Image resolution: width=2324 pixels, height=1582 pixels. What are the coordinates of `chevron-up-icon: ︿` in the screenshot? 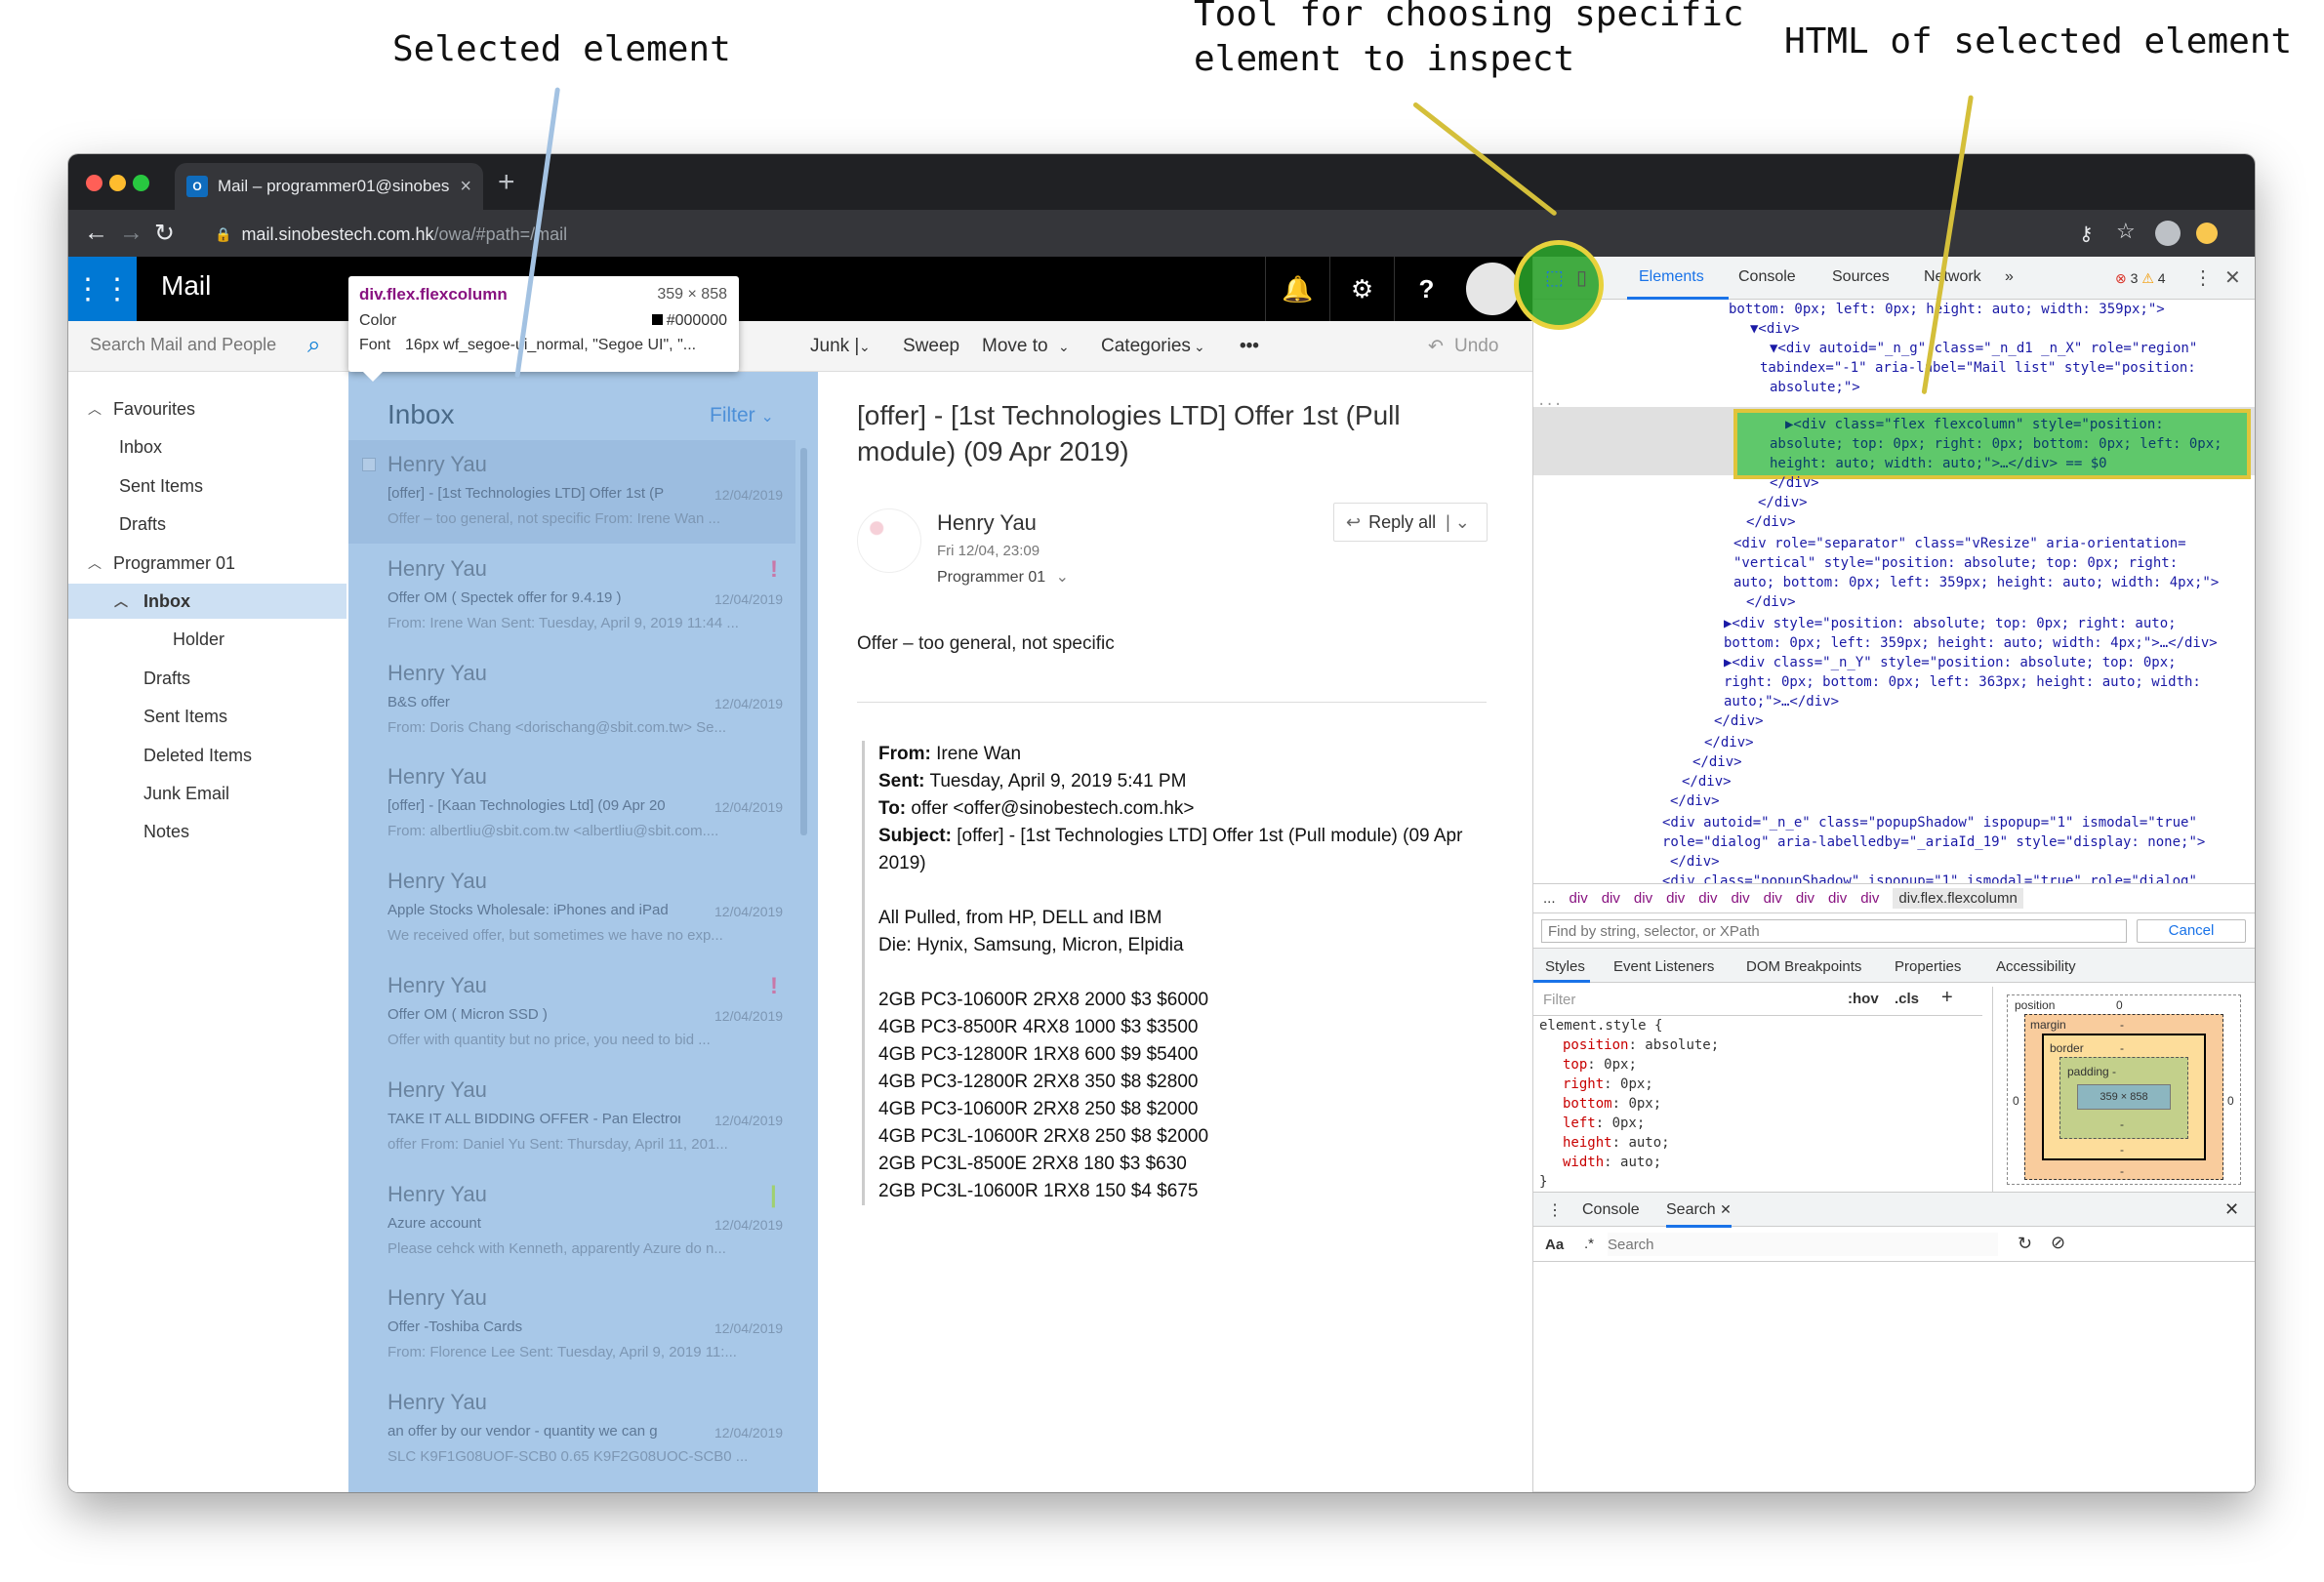 It's located at (95, 563).